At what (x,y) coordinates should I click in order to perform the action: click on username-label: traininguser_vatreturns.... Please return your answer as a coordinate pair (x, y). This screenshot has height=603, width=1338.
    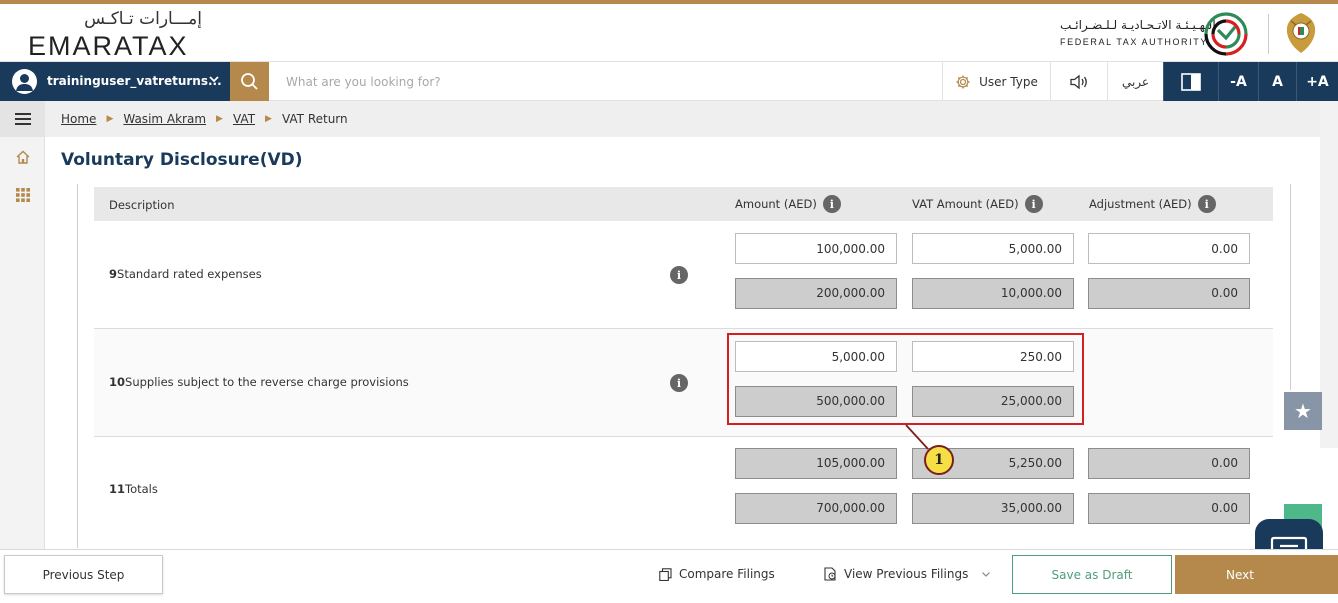
    Looking at the image, I should click on (134, 81).